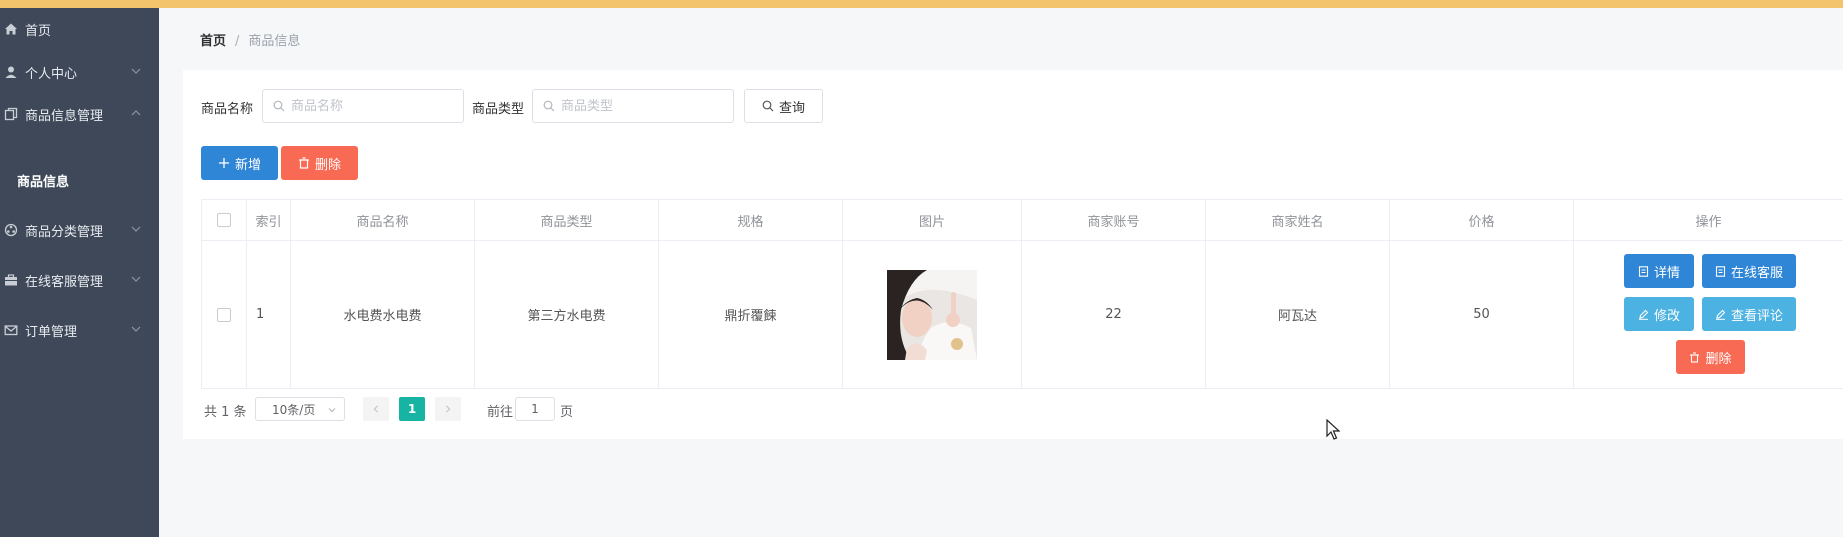 The image size is (1843, 537). Describe the element at coordinates (412, 409) in the screenshot. I see `page-number-current: 1` at that location.